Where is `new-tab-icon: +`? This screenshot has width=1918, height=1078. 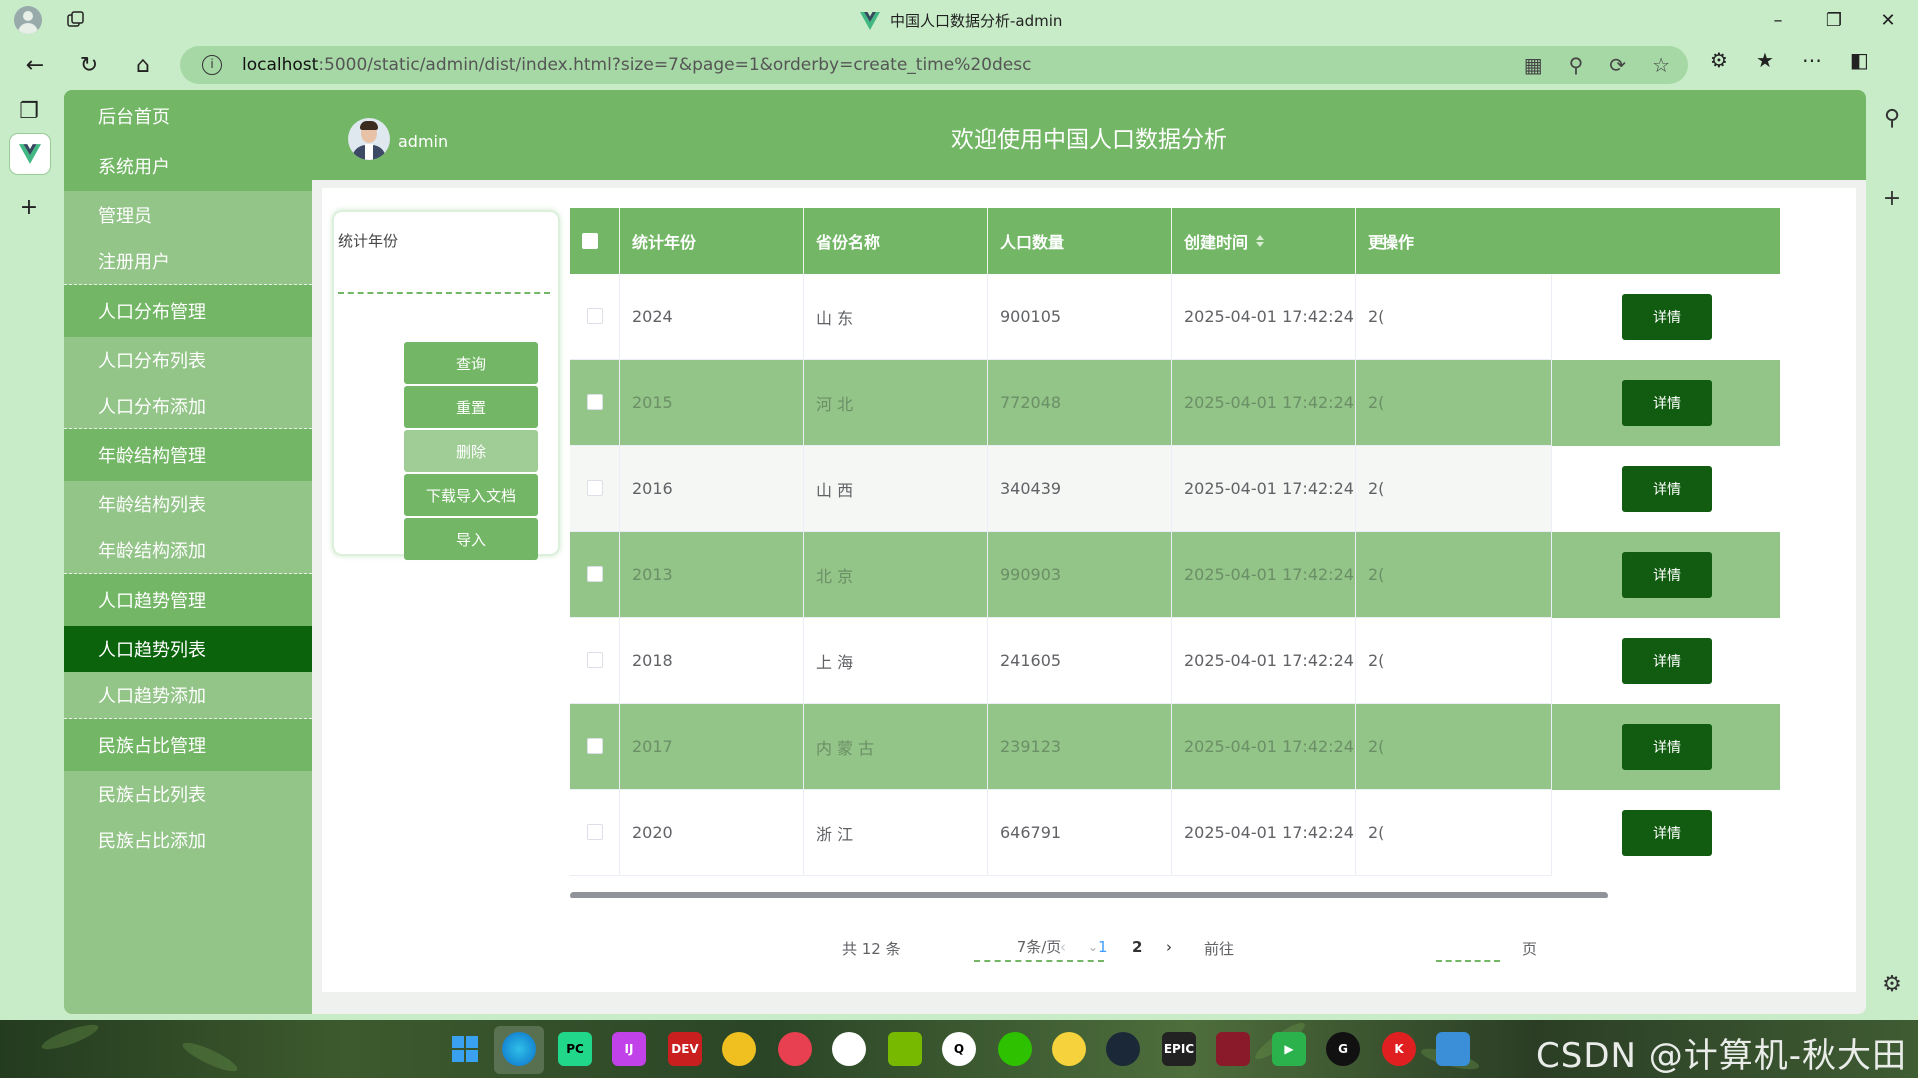 new-tab-icon: + is located at coordinates (29, 207).